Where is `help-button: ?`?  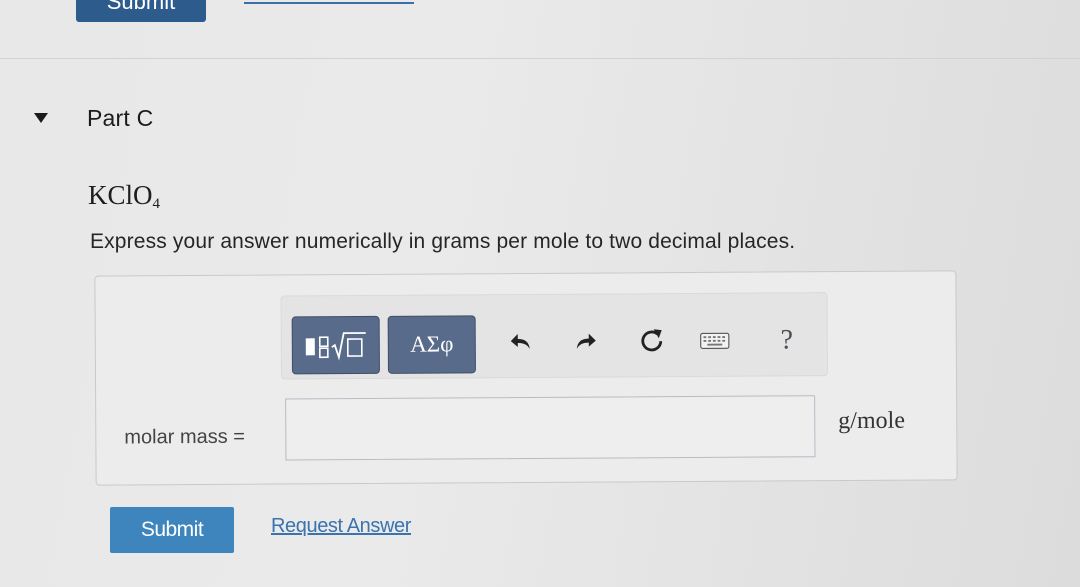
help-button: ? is located at coordinates (787, 340).